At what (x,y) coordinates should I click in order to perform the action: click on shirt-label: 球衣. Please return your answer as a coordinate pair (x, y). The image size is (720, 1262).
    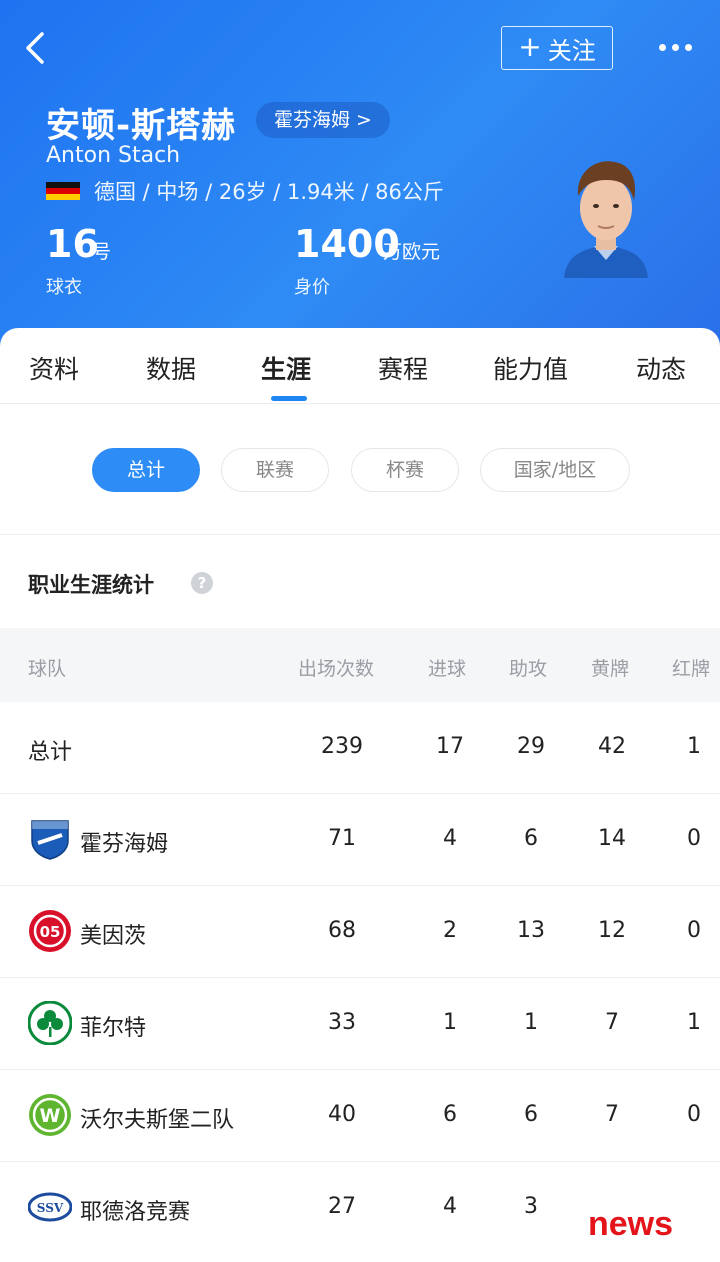
    Looking at the image, I should click on (64, 287).